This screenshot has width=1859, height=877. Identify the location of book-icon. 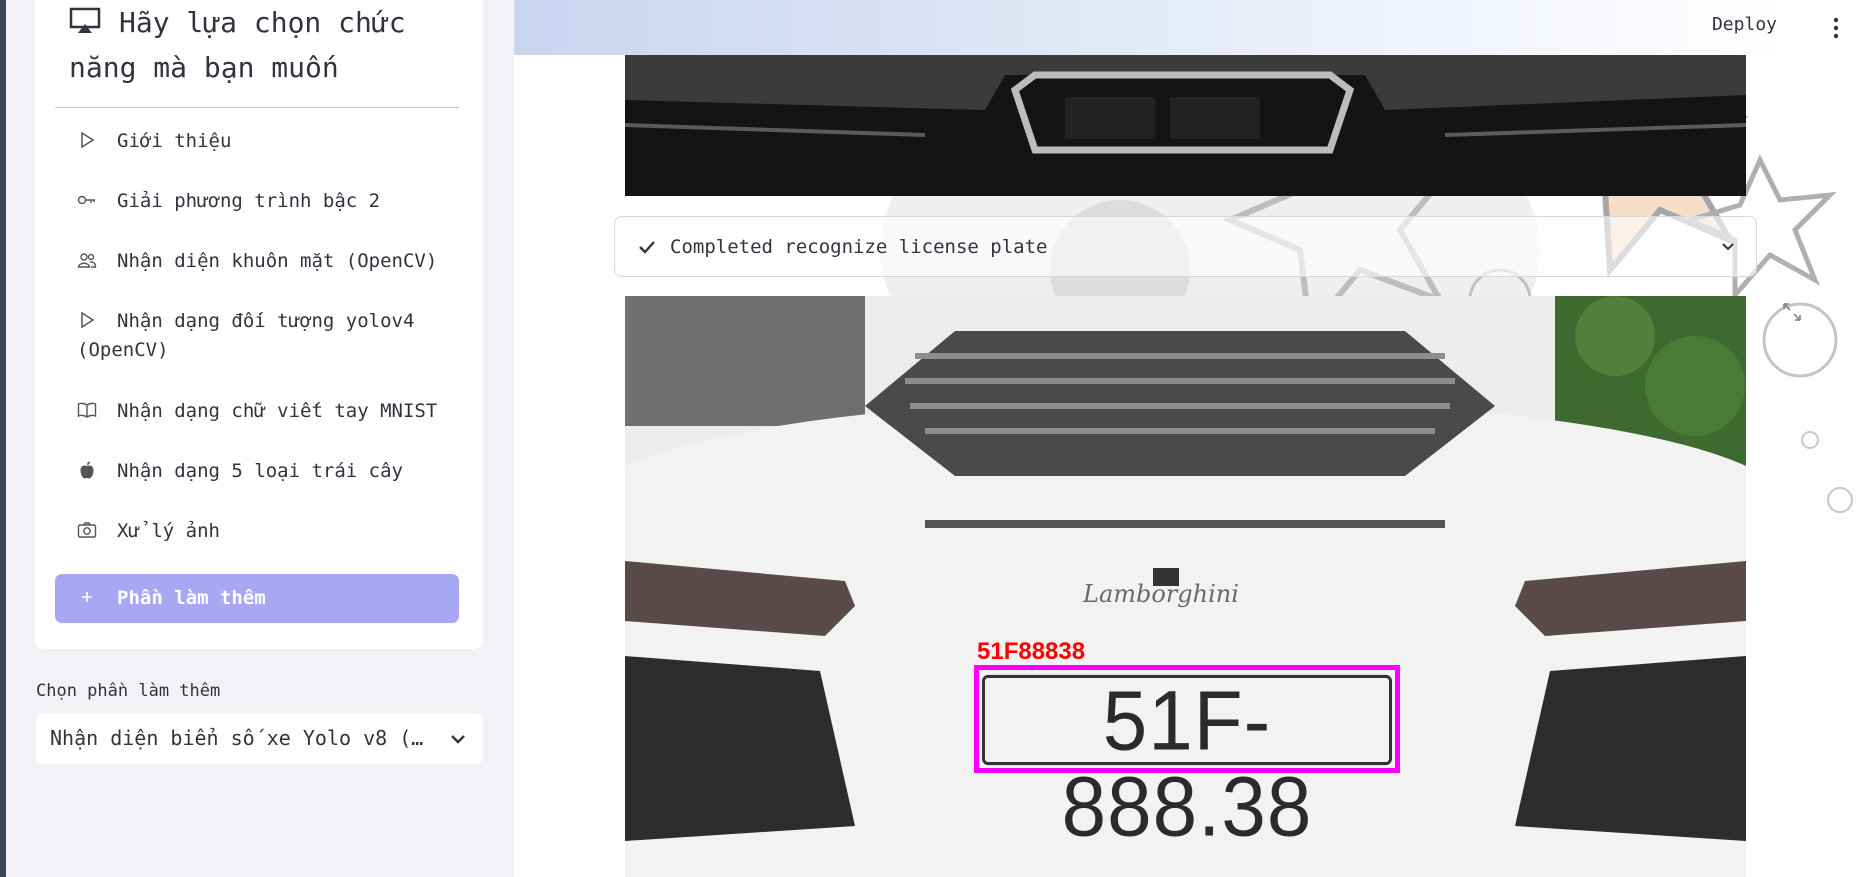
(87, 410).